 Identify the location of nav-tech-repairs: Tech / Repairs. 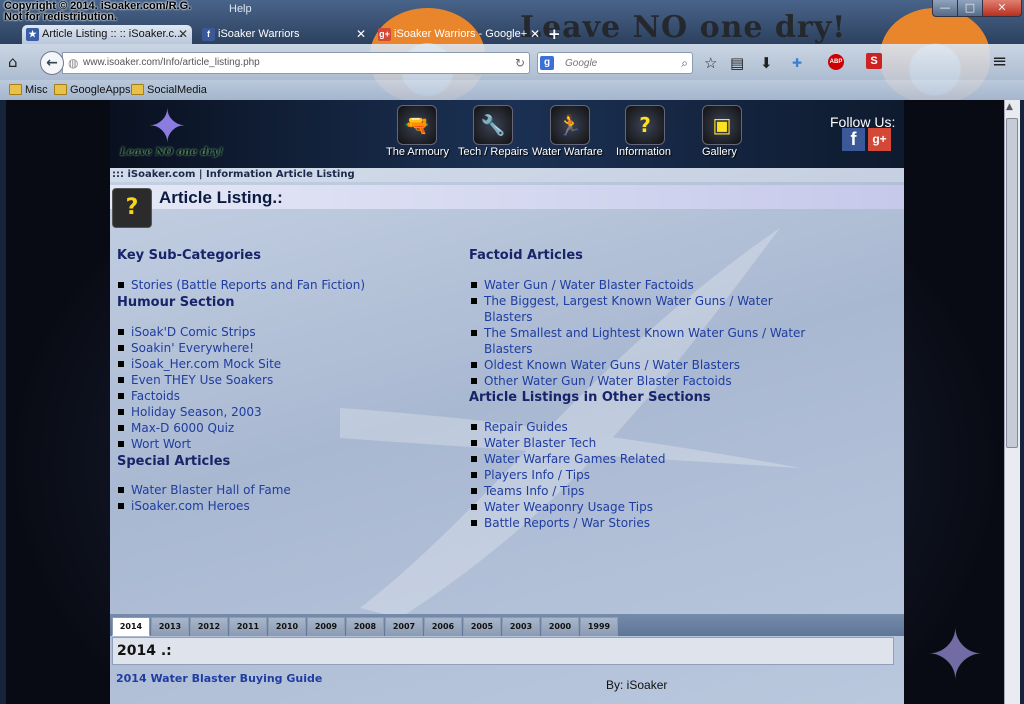
(493, 152).